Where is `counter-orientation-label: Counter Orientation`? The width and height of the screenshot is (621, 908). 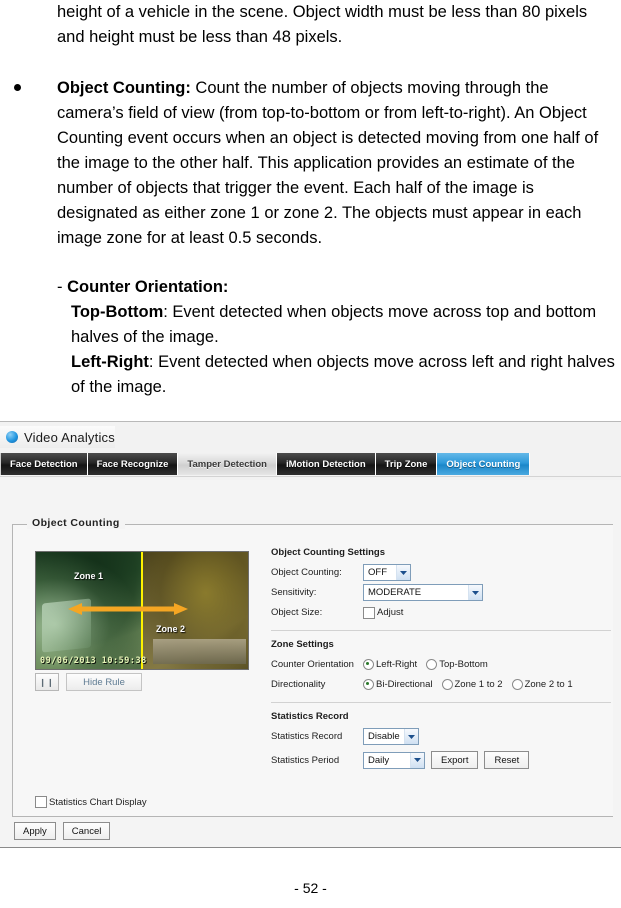
counter-orientation-label: Counter Orientation is located at coordinates (312, 664).